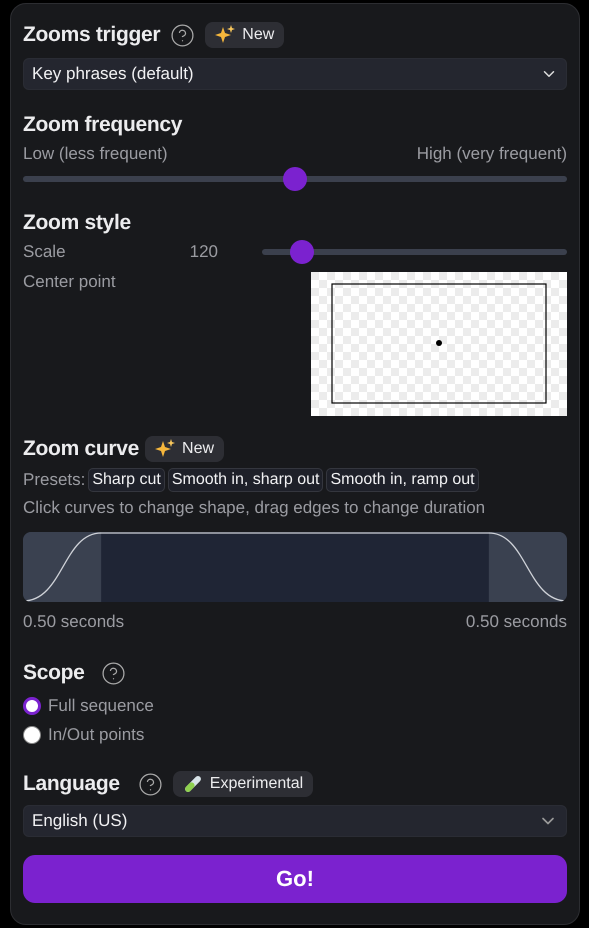  I want to click on badge-text: Experimental, so click(257, 784).